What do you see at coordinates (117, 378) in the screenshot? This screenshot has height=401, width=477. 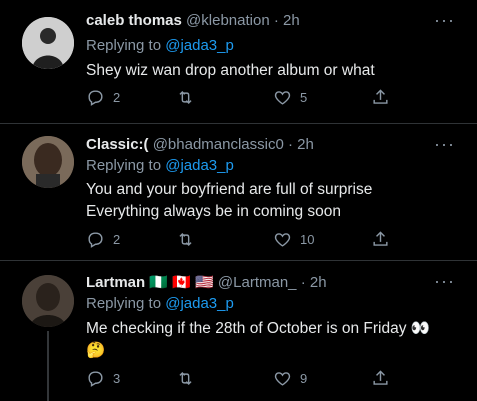 I see `reply-count: 3` at bounding box center [117, 378].